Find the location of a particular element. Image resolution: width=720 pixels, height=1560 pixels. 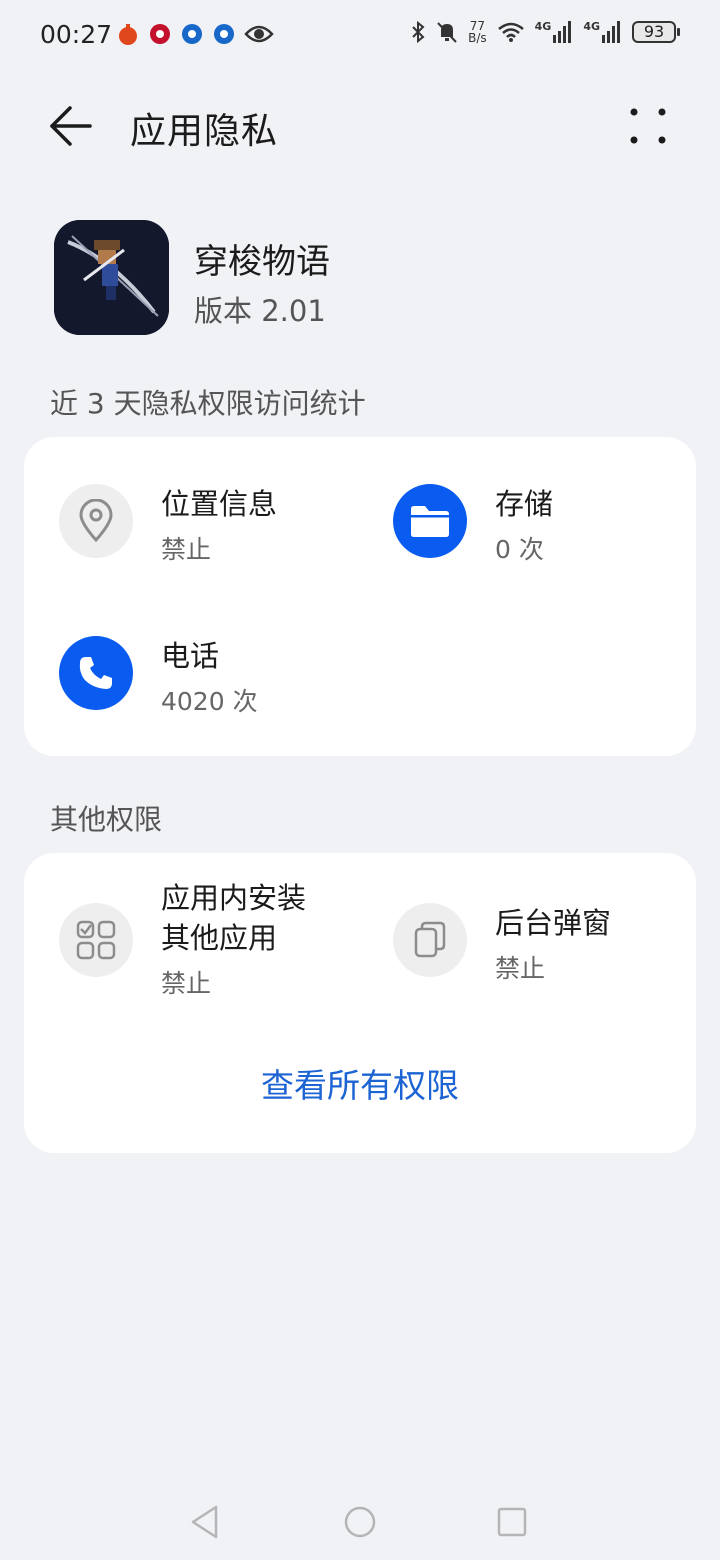

network-speed: 77 B/s is located at coordinates (477, 32).